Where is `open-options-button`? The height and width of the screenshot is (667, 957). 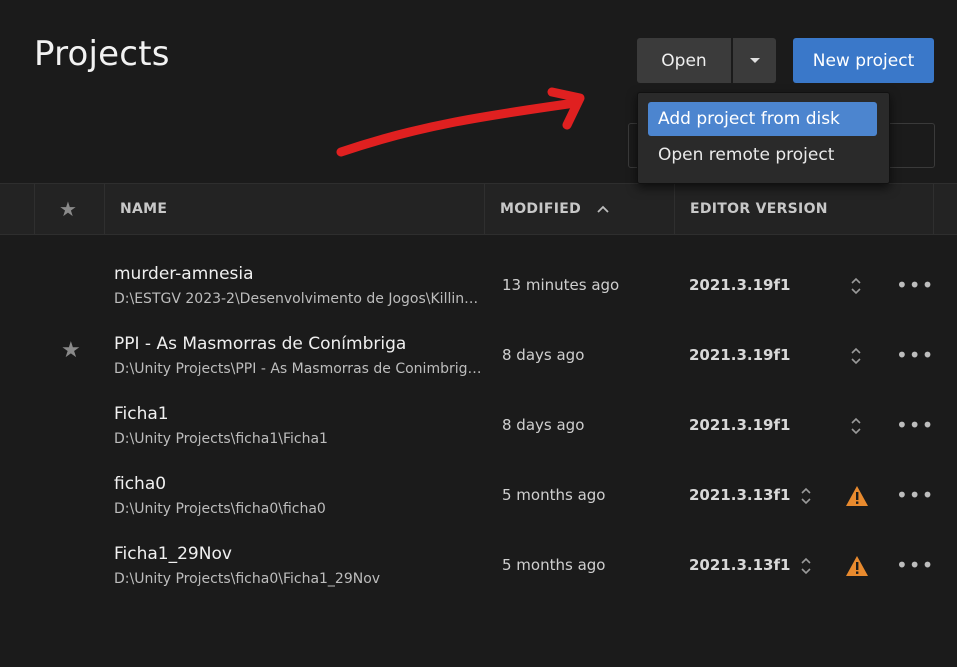 open-options-button is located at coordinates (754, 60).